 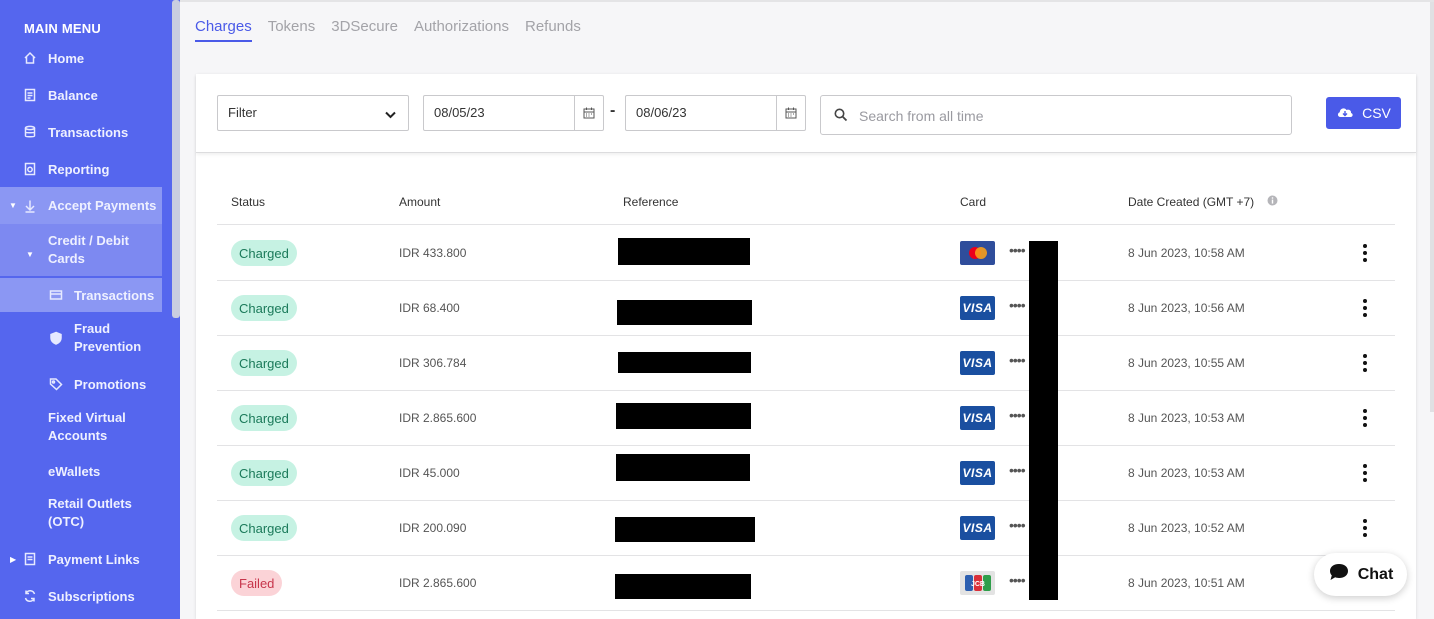 What do you see at coordinates (30, 559) in the screenshot?
I see `link-icon` at bounding box center [30, 559].